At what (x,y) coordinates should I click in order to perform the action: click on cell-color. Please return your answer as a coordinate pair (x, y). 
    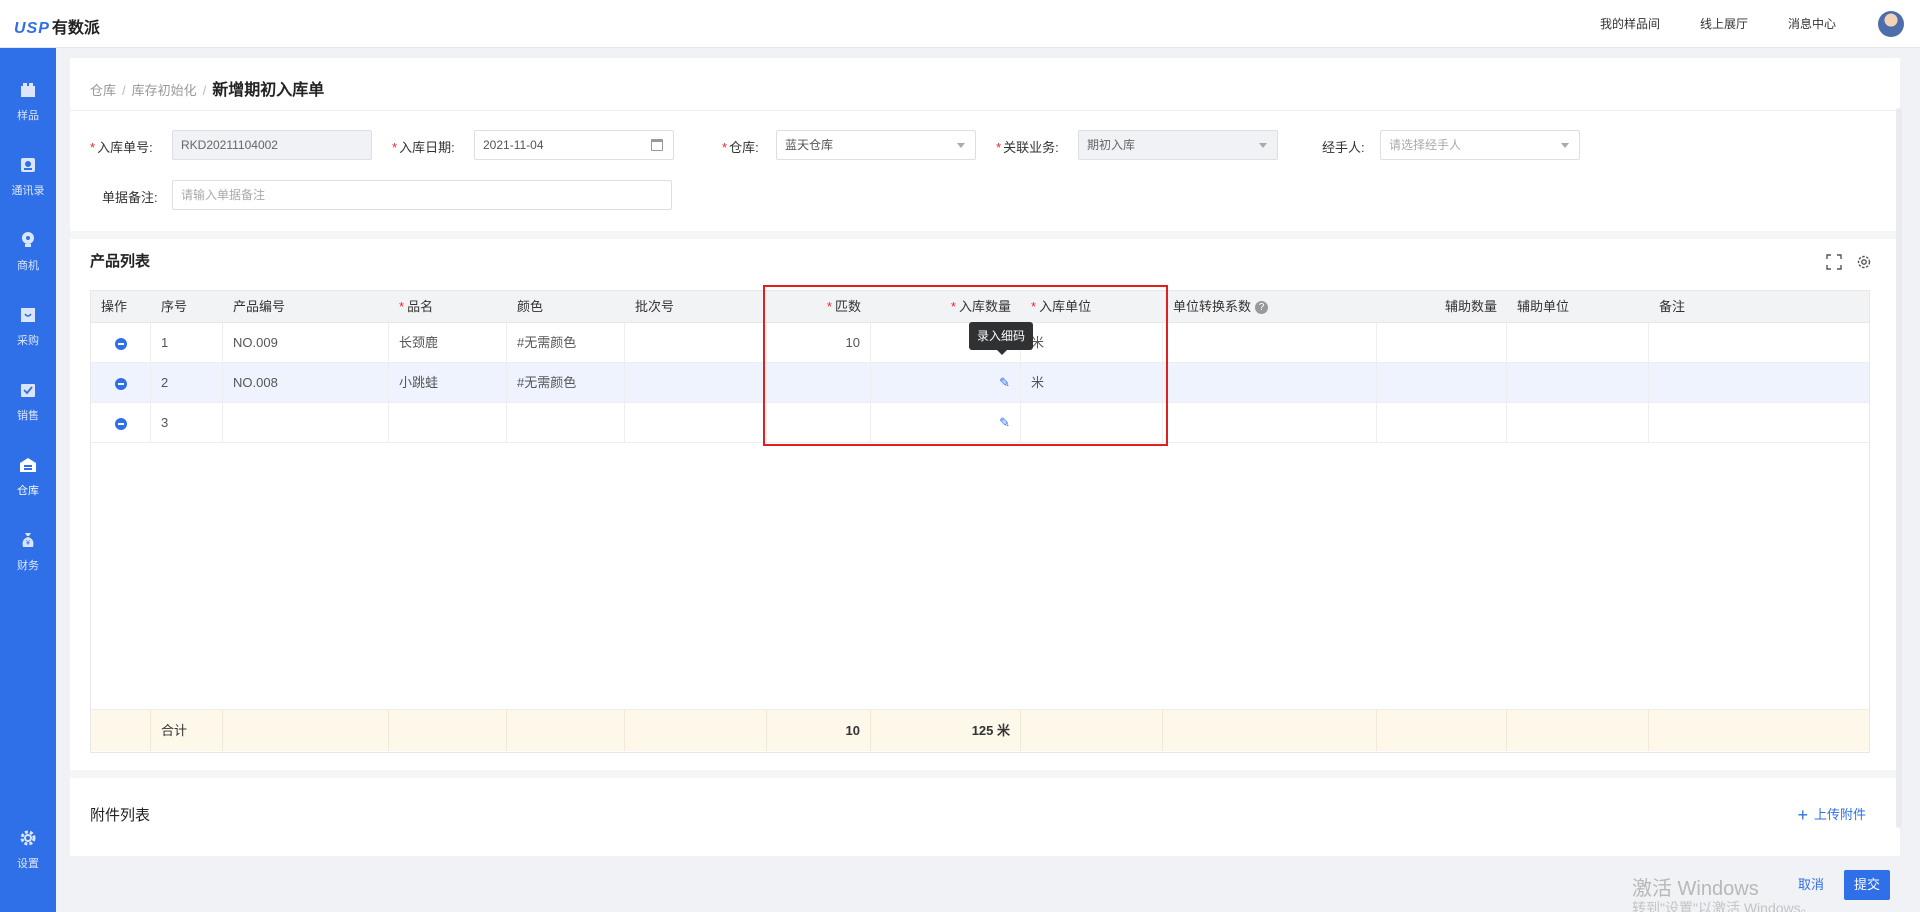
    Looking at the image, I should click on (566, 422).